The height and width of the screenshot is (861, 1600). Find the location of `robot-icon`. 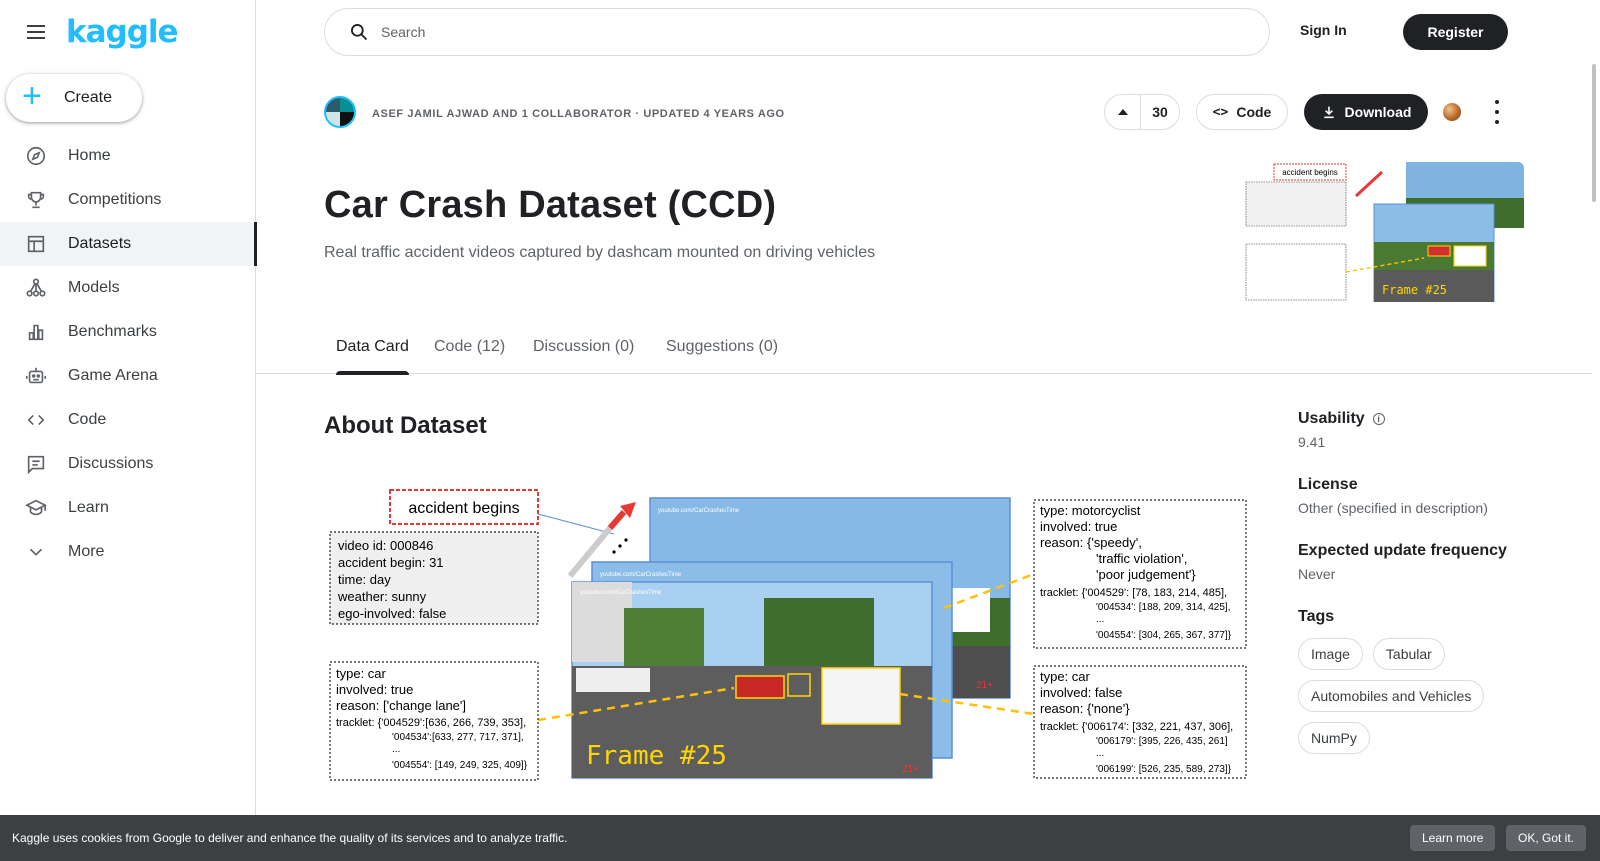

robot-icon is located at coordinates (36, 376).